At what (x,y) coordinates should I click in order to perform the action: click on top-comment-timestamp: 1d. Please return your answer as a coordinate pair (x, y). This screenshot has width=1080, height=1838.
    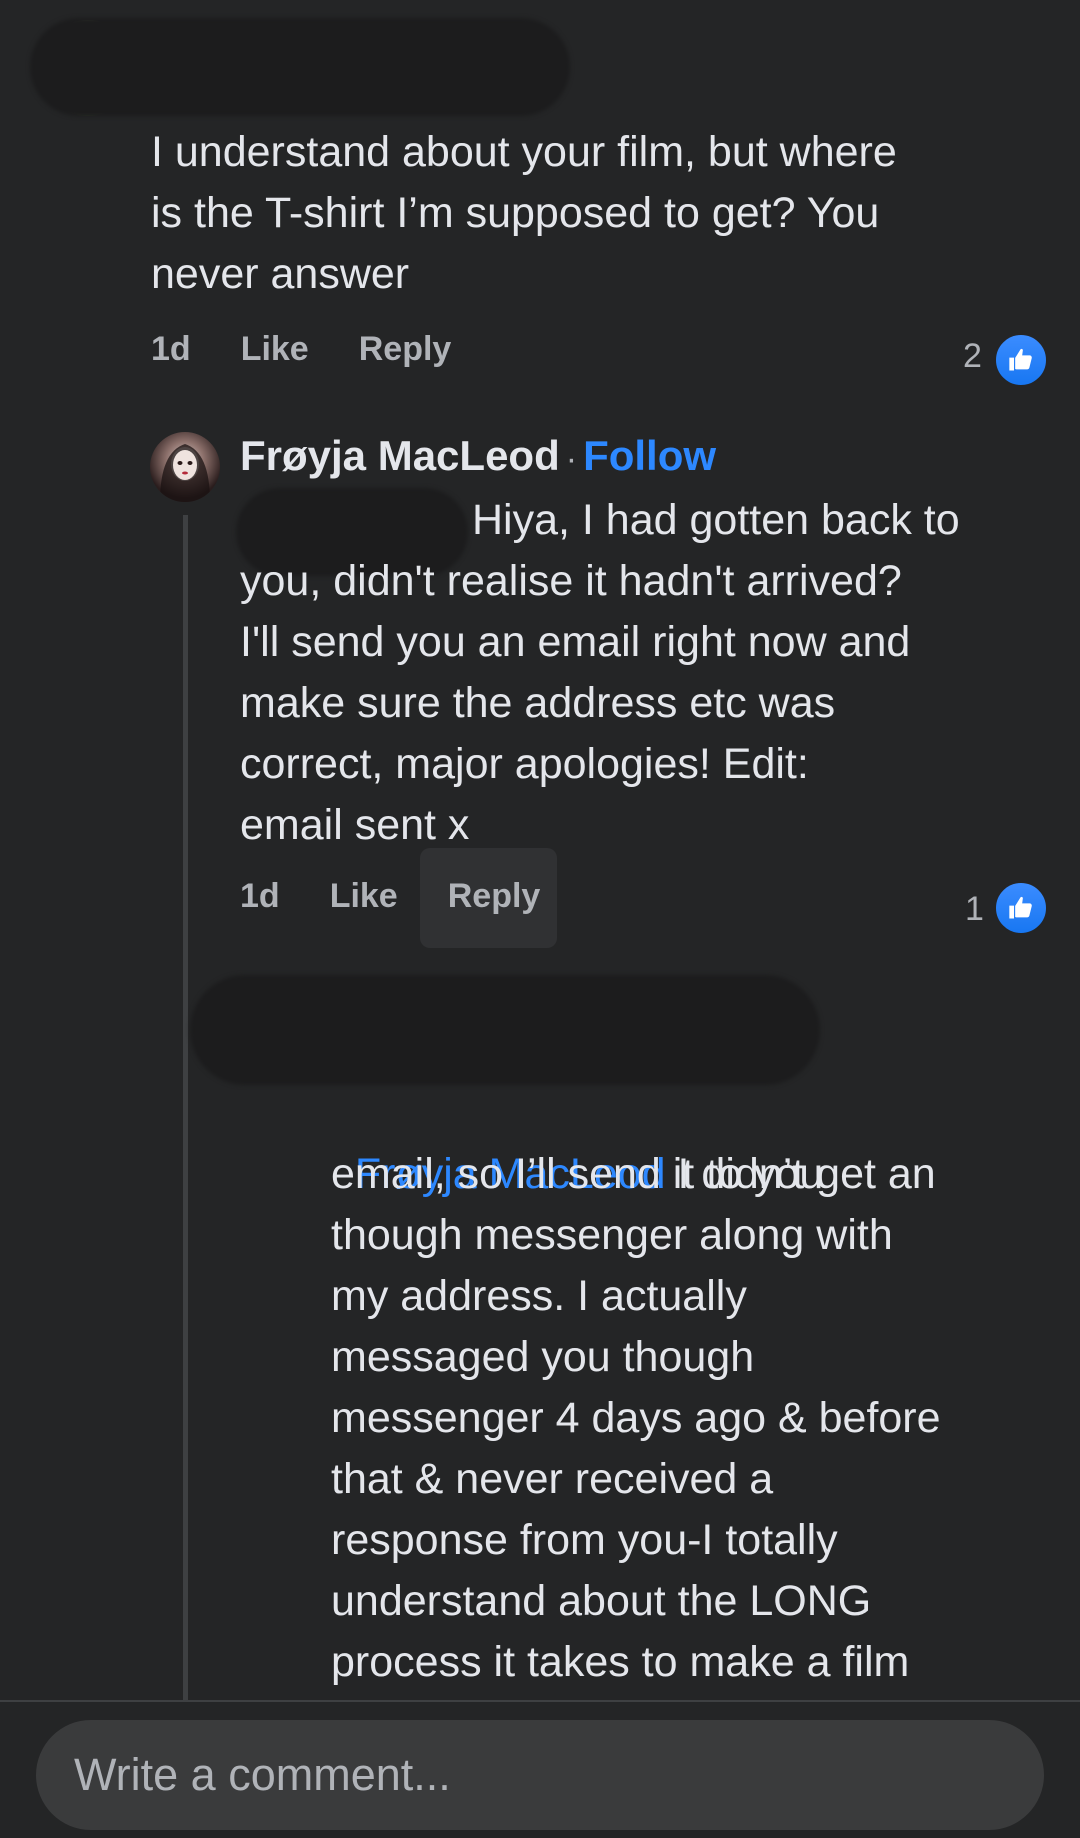
    Looking at the image, I should click on (171, 348).